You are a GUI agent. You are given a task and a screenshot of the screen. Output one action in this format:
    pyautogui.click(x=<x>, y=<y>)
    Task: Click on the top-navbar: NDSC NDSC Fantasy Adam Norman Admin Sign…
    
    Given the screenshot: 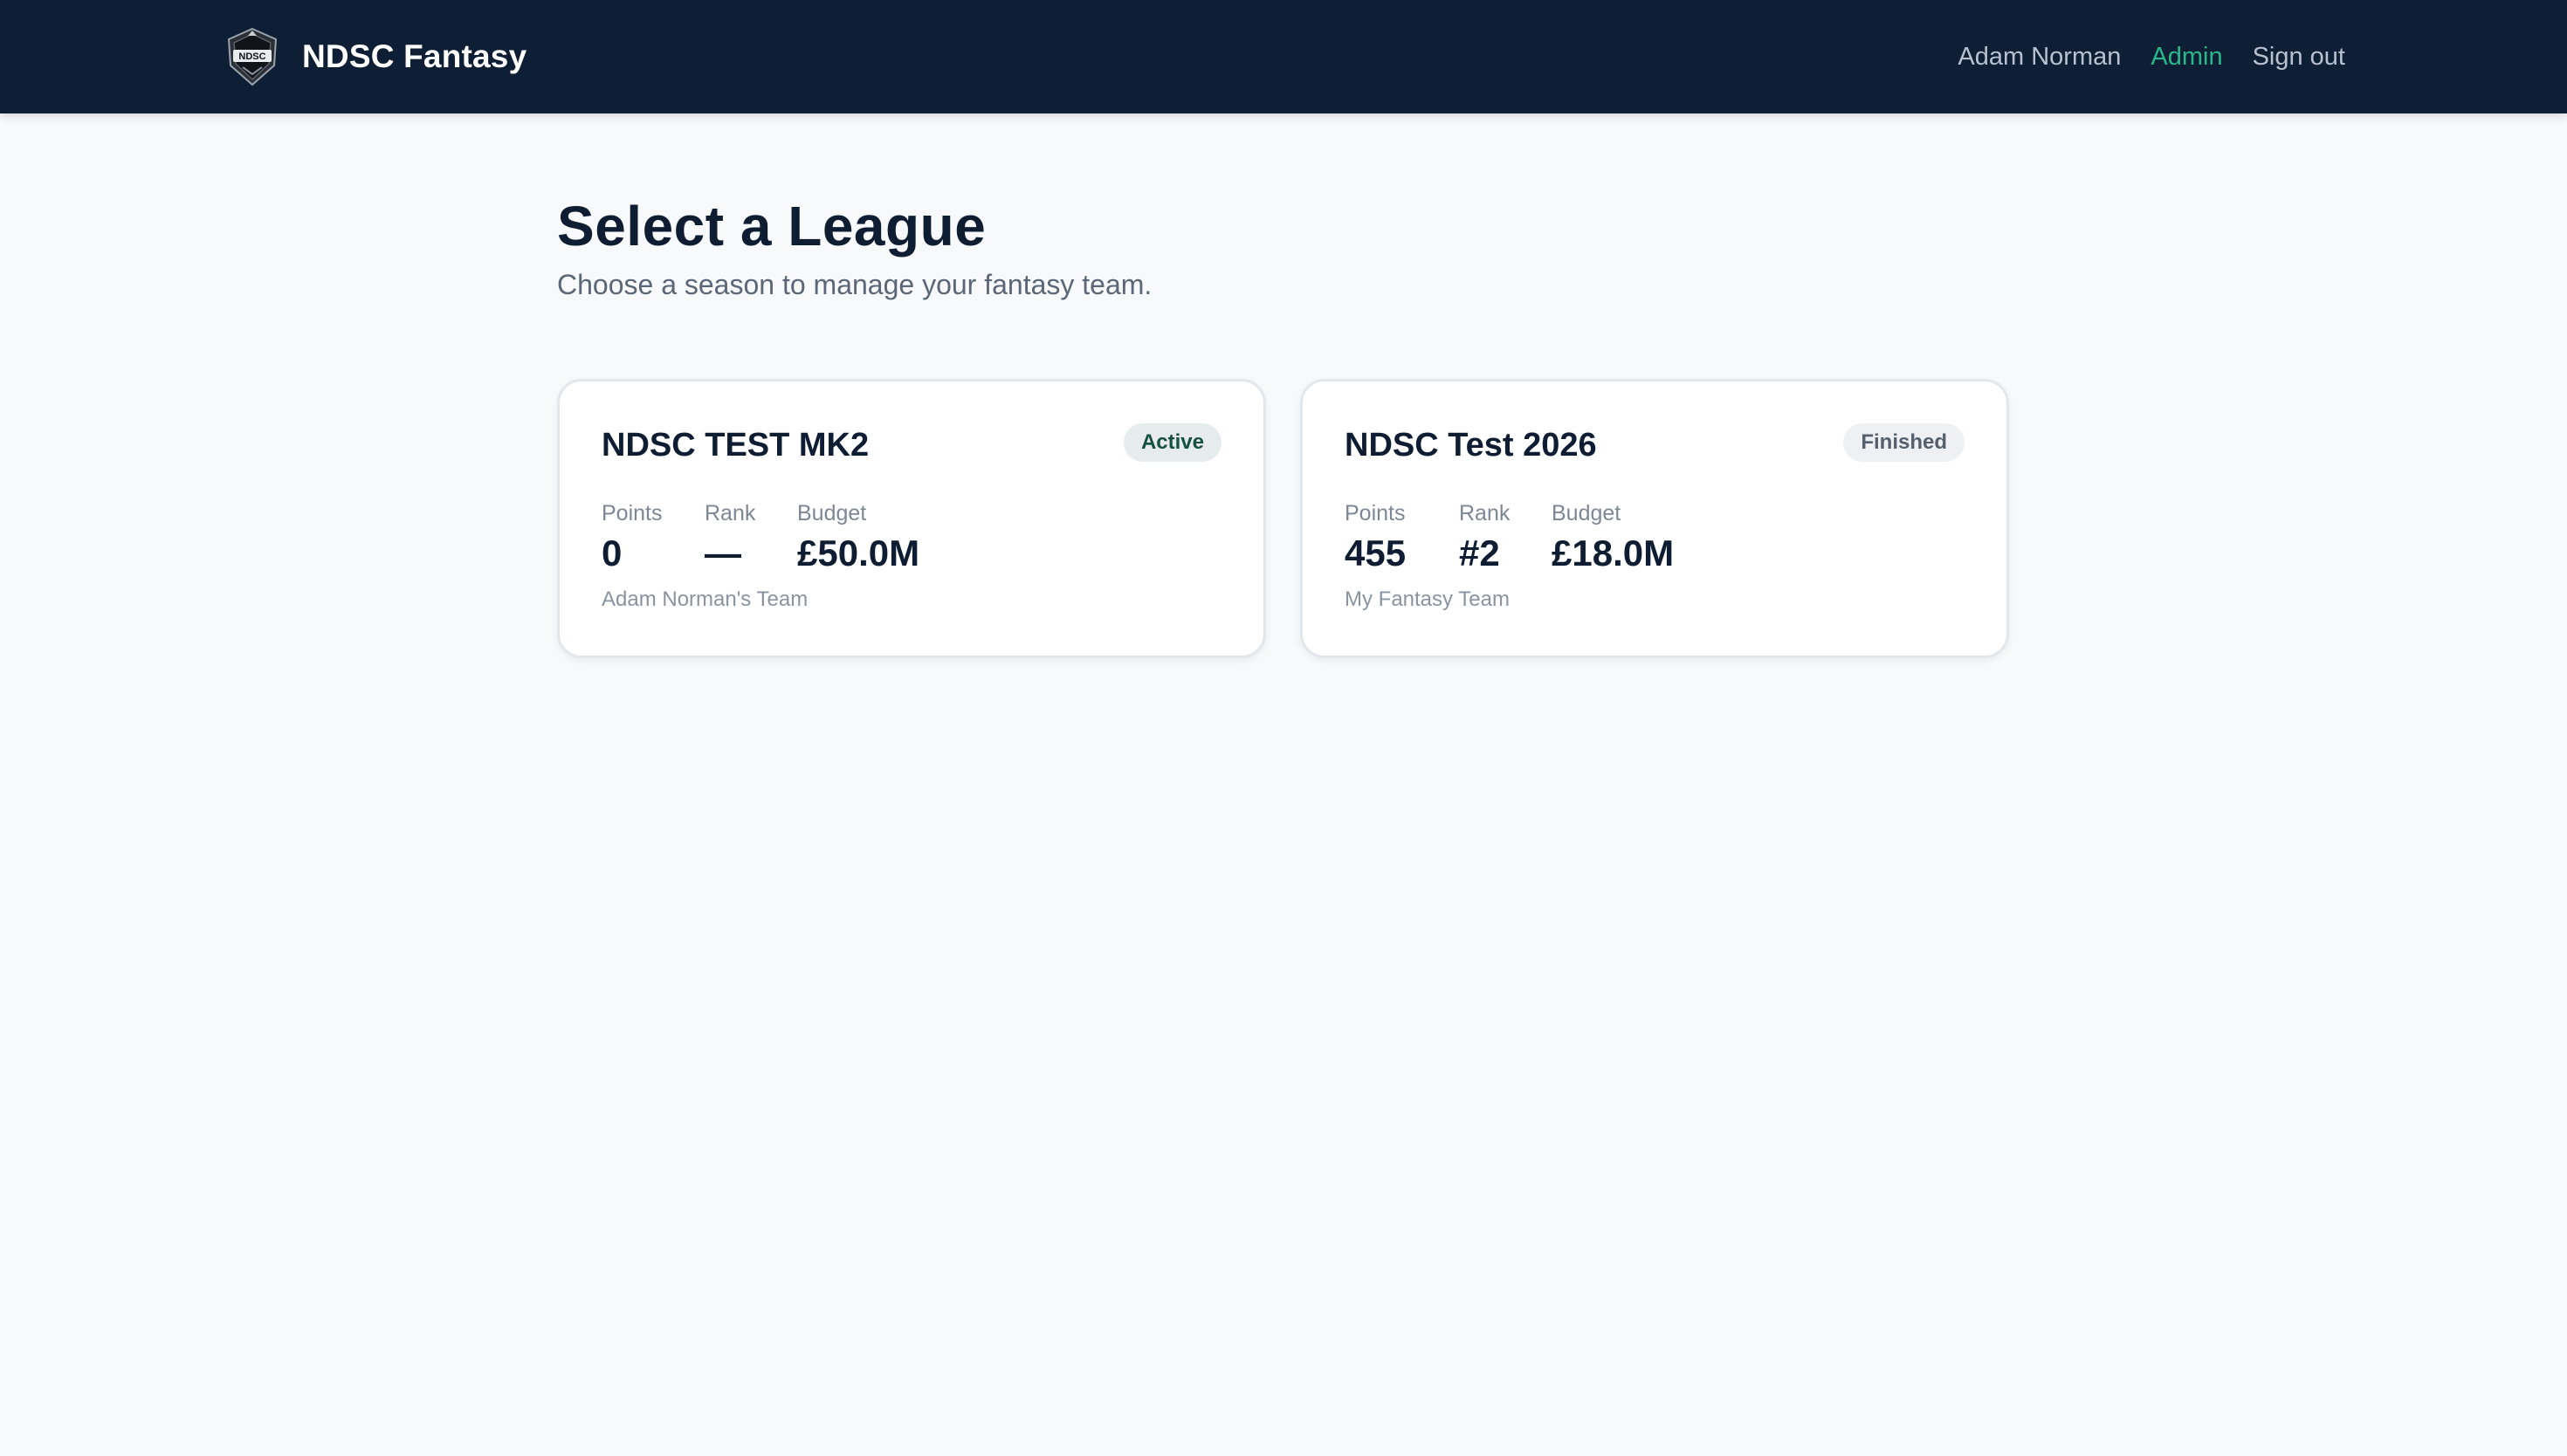 What is the action you would take?
    pyautogui.click(x=1283, y=56)
    